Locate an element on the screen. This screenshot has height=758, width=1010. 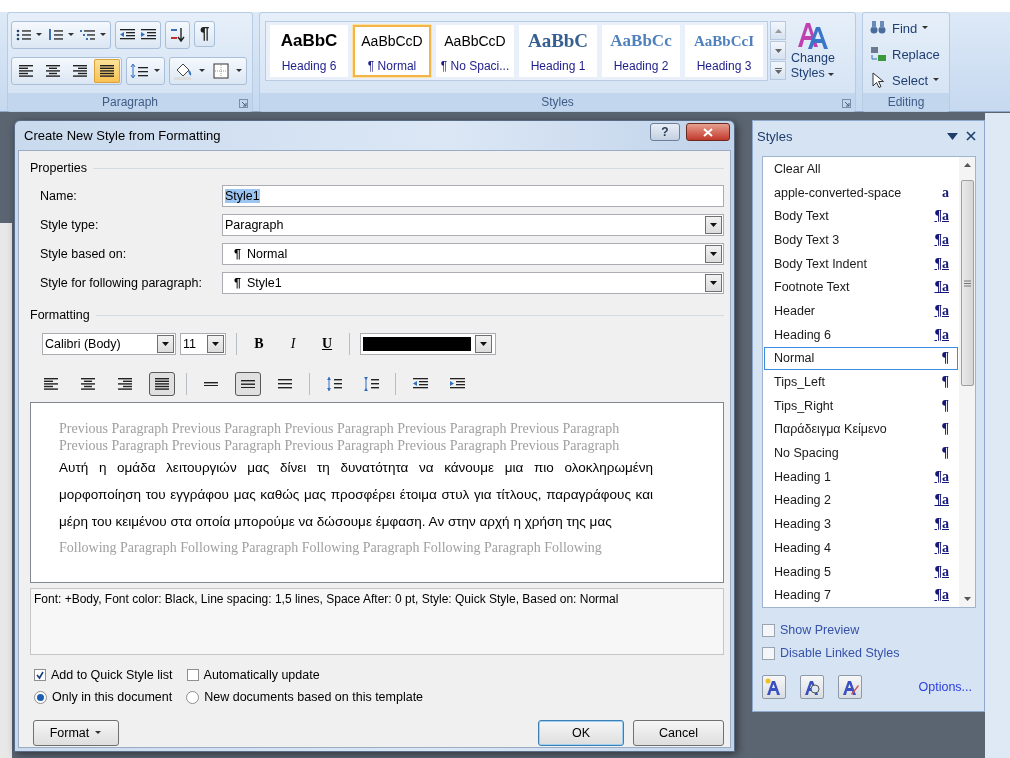
line-spacing-button is located at coordinates (248, 384).